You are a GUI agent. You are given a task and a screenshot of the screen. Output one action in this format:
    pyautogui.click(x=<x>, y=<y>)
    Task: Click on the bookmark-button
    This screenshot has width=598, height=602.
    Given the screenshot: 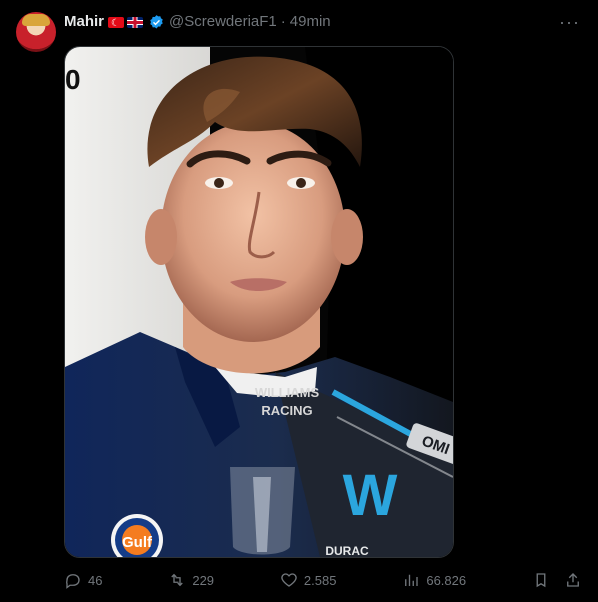 What is the action you would take?
    pyautogui.click(x=541, y=580)
    